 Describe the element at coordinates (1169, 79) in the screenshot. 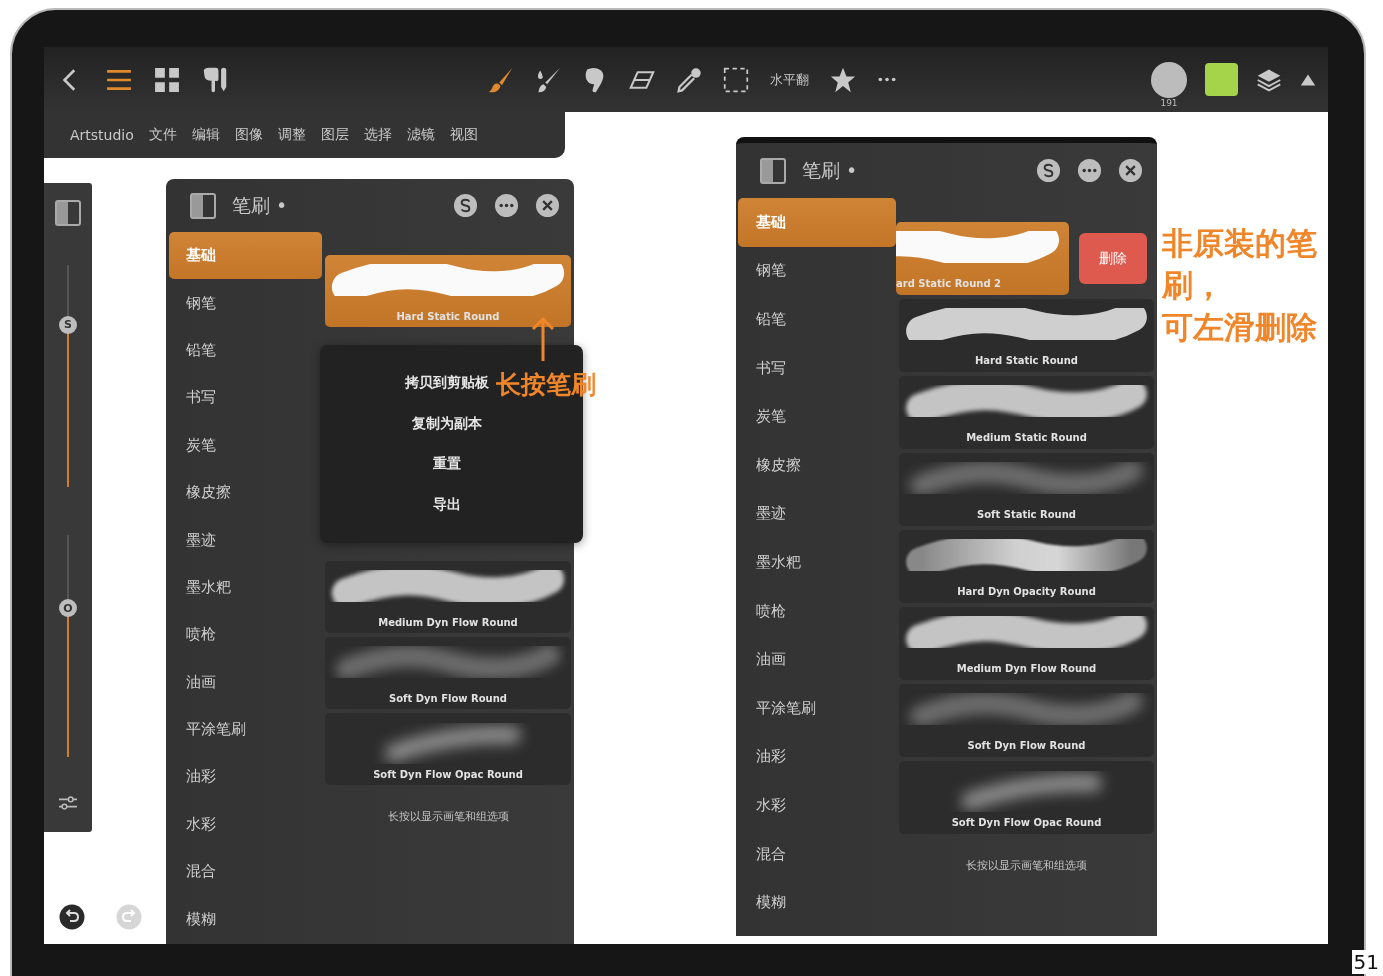

I see `brush-size-circle` at that location.